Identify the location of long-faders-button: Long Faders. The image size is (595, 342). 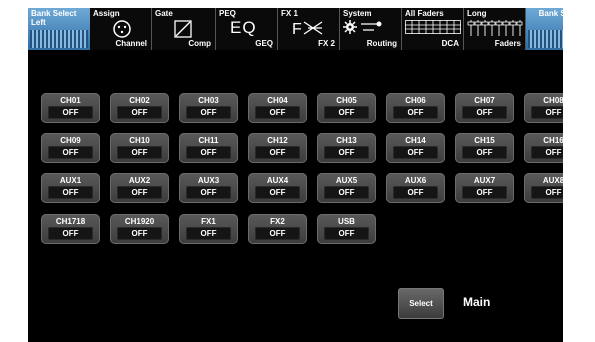
(495, 29).